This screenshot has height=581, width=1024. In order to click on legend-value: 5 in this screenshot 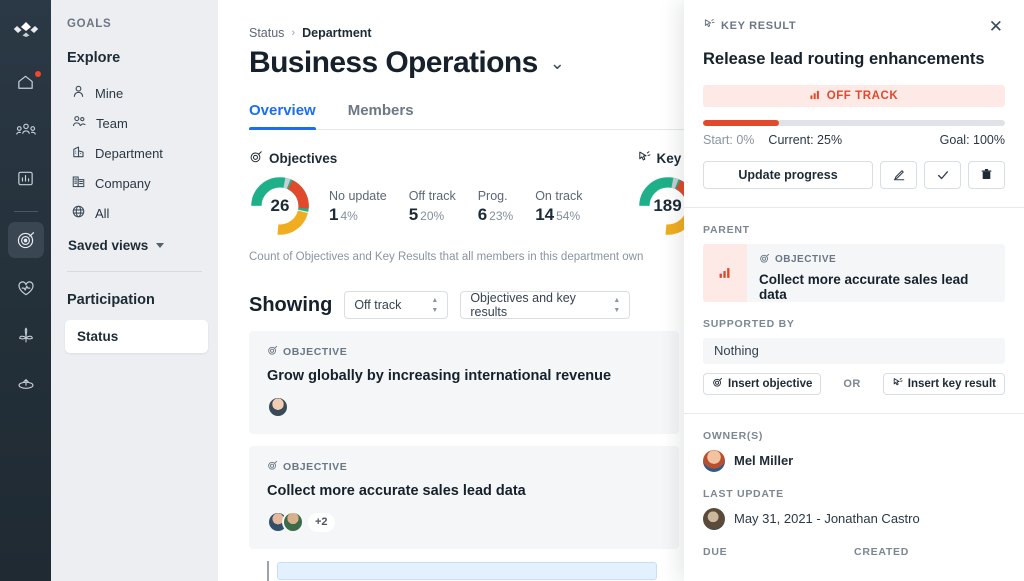, I will do `click(413, 214)`.